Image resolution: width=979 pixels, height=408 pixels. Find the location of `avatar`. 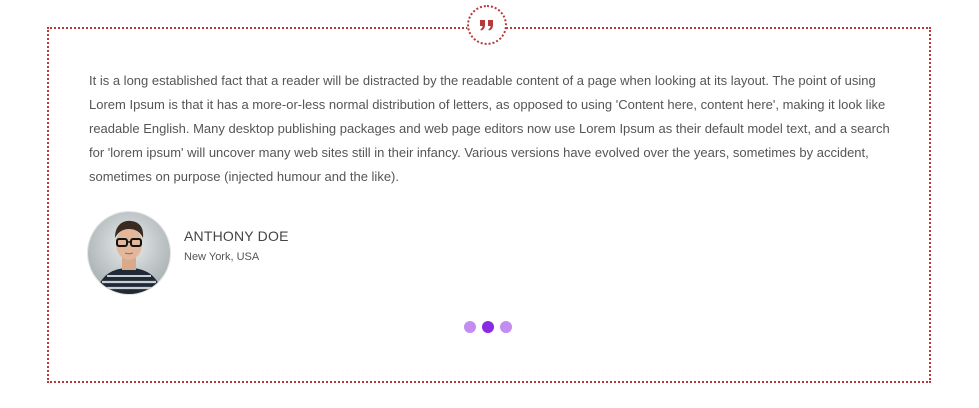

avatar is located at coordinates (129, 253).